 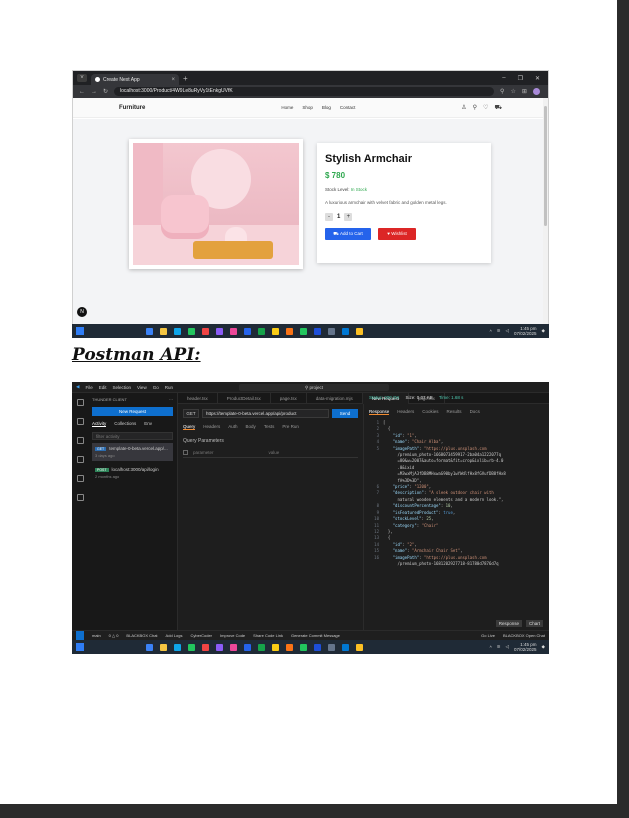 I want to click on menu-kebab-icon: ⋮, so click(x=547, y=91).